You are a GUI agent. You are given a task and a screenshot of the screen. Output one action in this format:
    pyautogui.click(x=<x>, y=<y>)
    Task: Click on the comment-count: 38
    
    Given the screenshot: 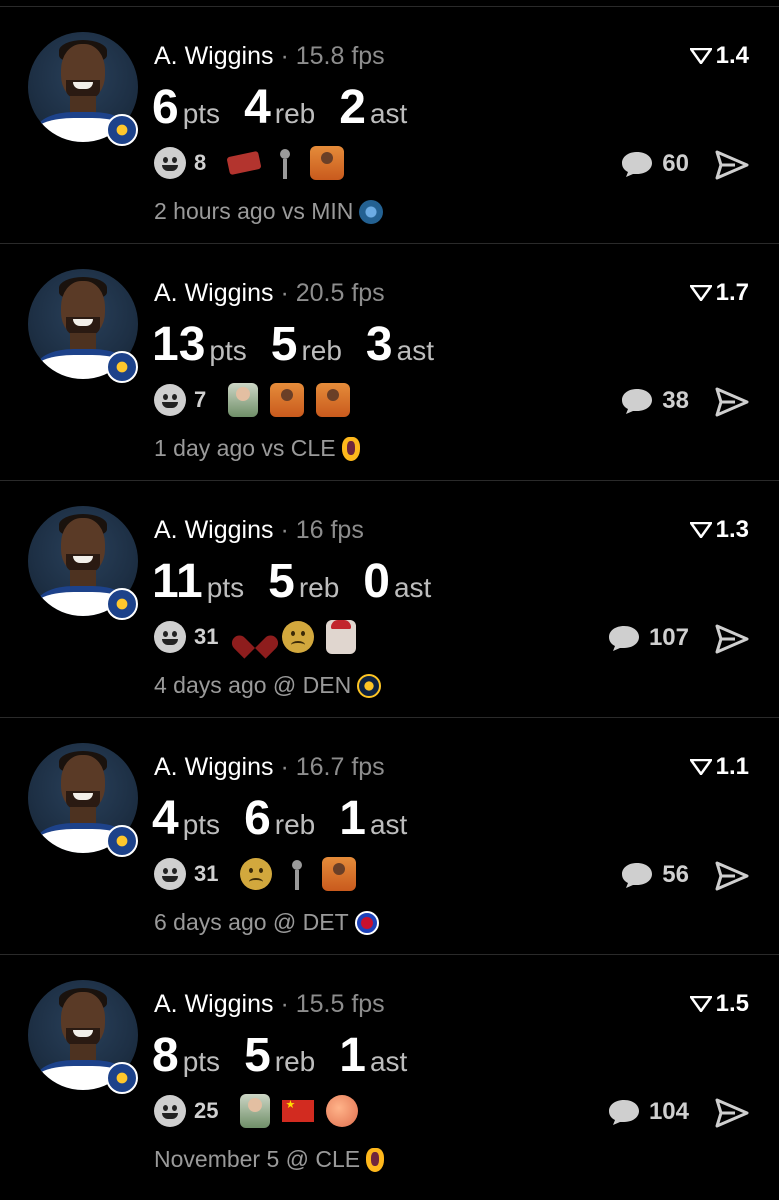 What is the action you would take?
    pyautogui.click(x=675, y=400)
    